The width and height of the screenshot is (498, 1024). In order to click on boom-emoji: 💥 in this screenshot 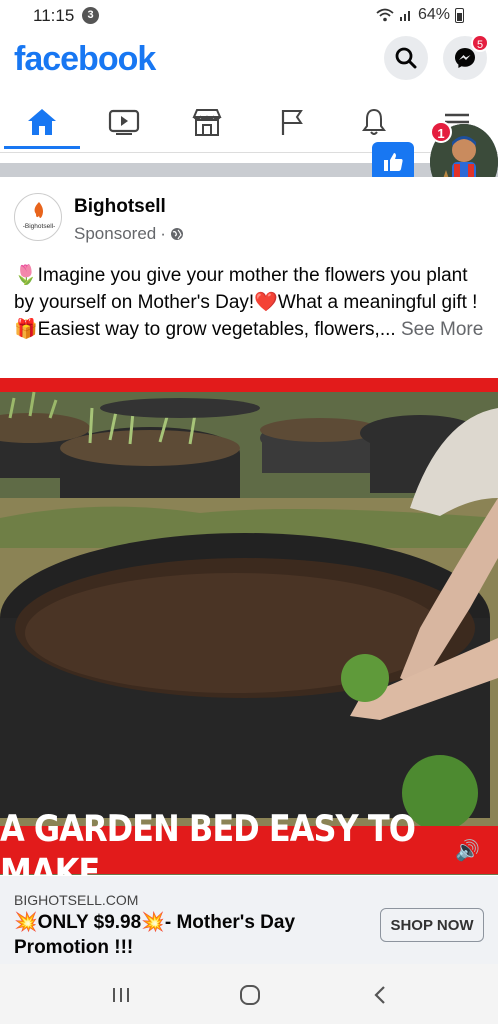, I will do `click(26, 922)`.